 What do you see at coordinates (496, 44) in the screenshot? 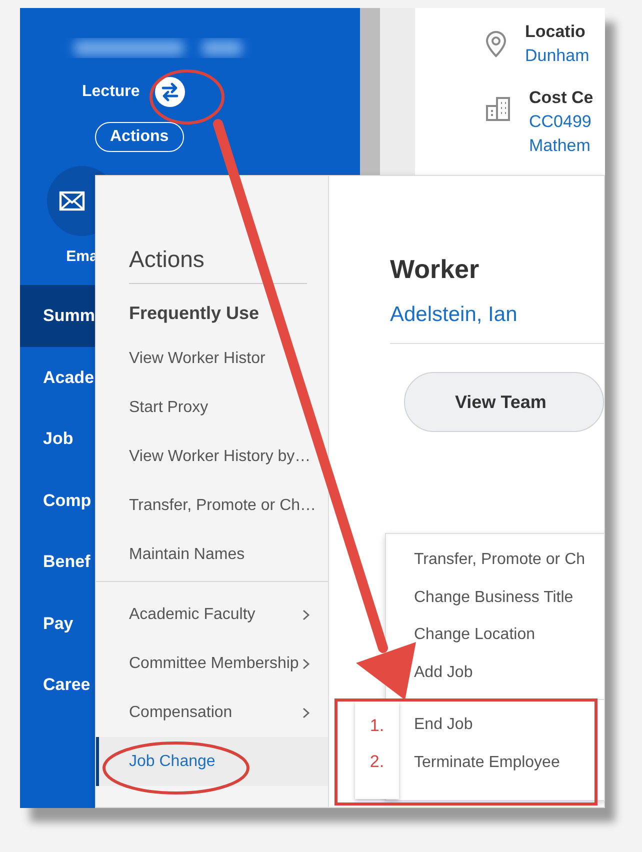
I see `location-pin-icon` at bounding box center [496, 44].